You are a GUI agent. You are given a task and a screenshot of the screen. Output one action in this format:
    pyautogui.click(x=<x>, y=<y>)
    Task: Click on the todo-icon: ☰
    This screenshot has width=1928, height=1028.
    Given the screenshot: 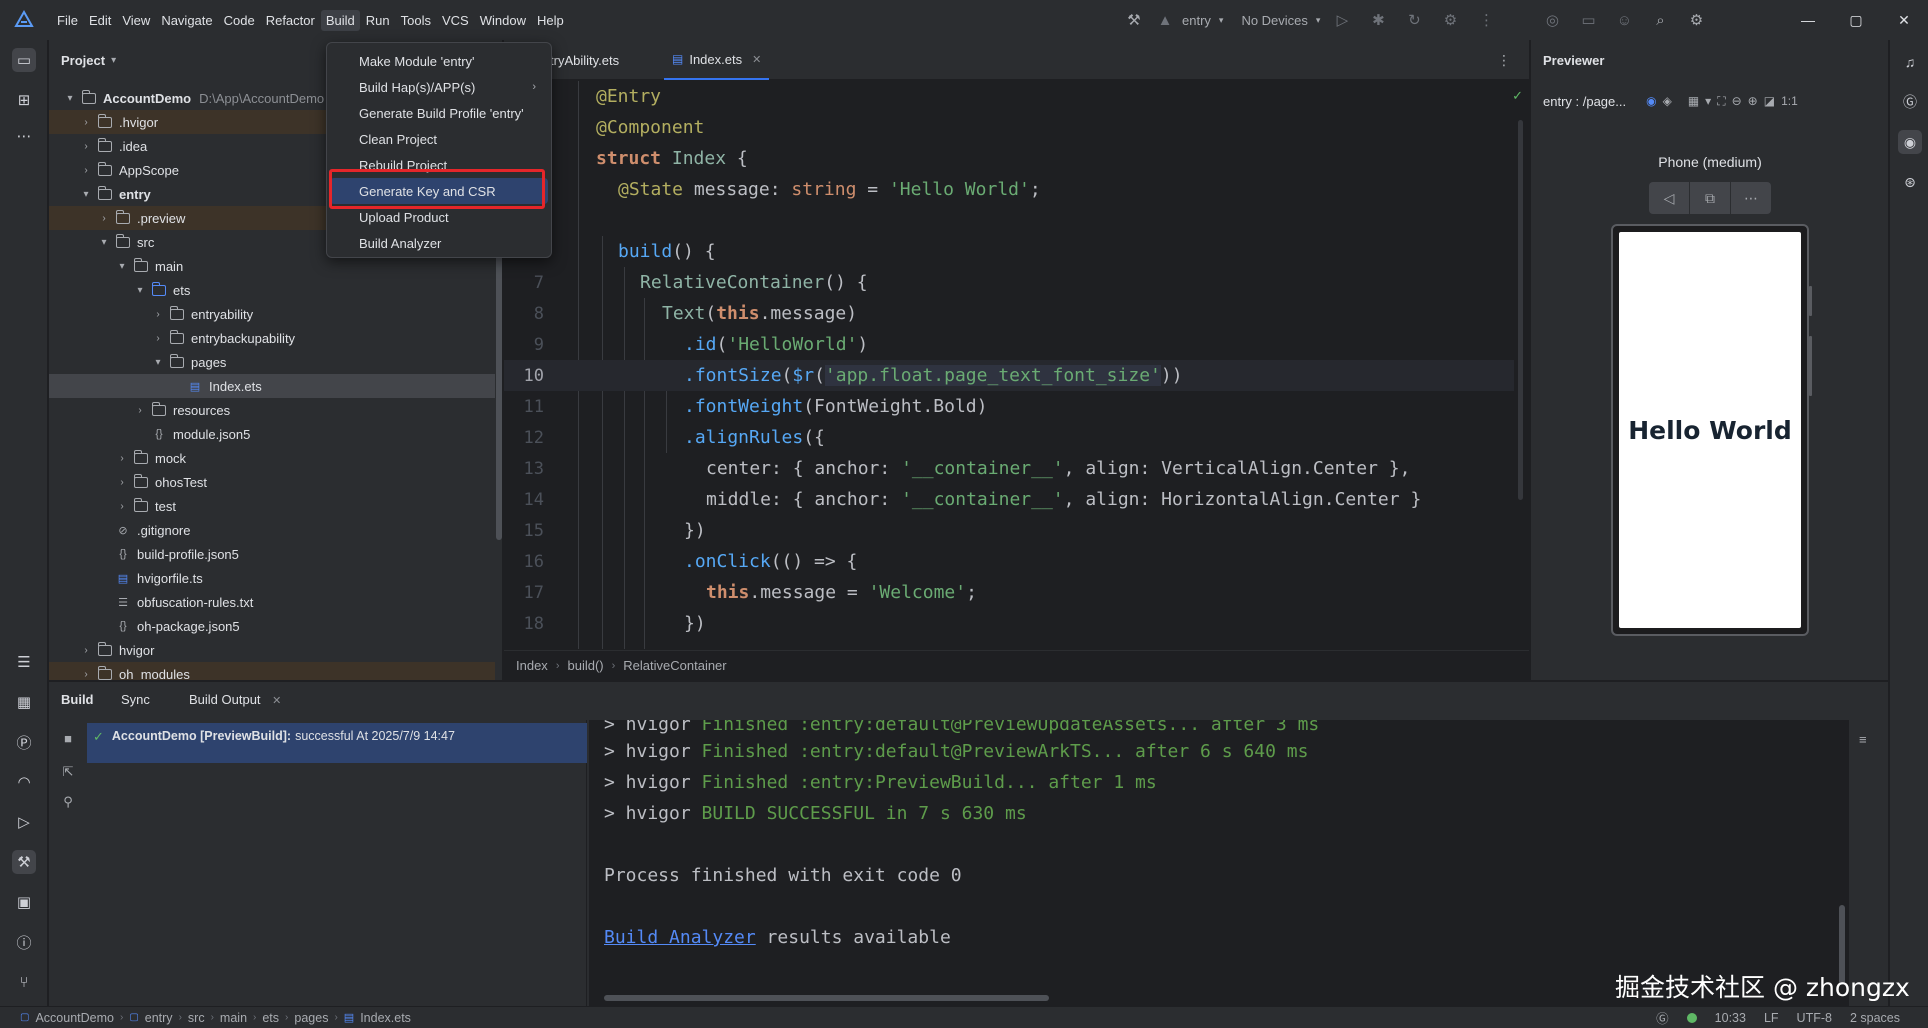 What is the action you would take?
    pyautogui.click(x=24, y=662)
    